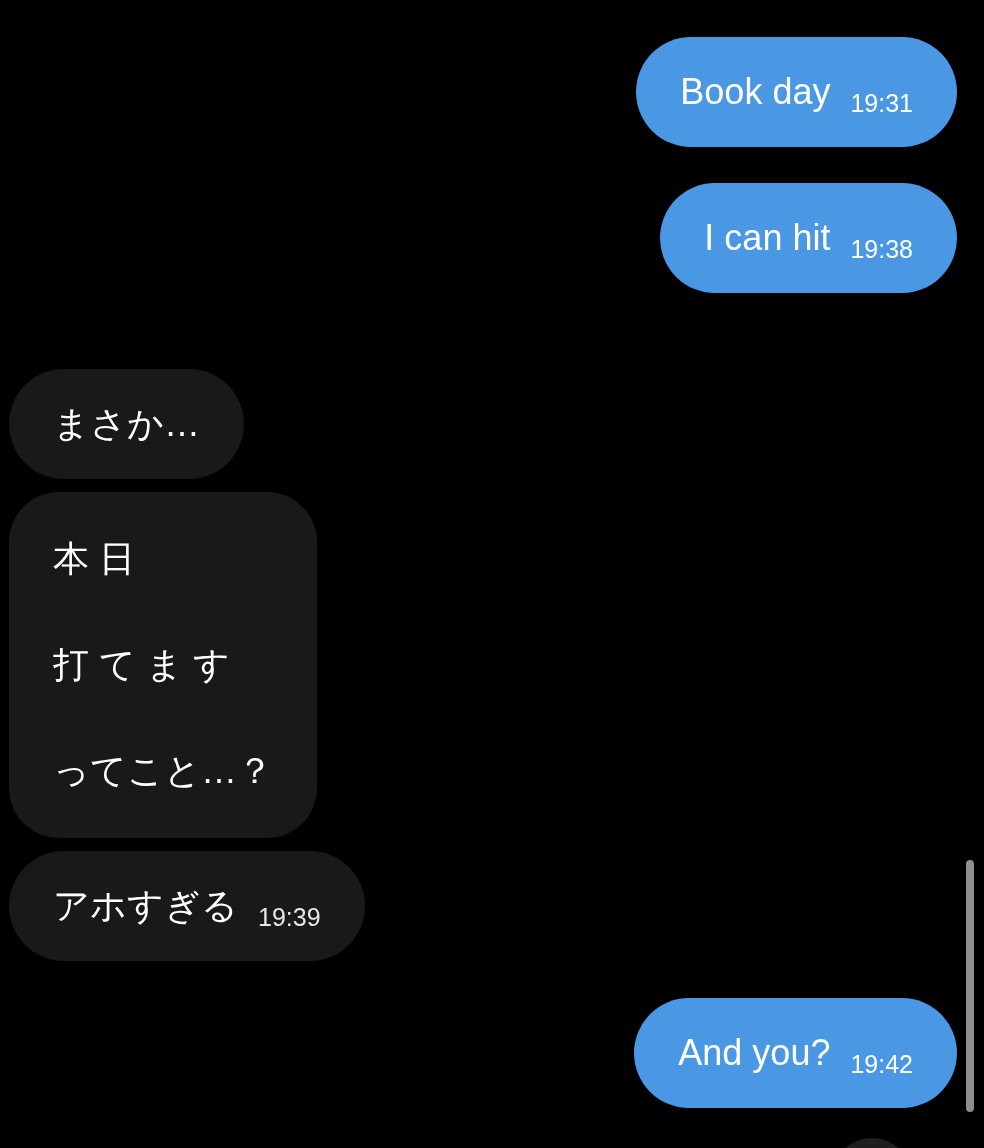  I want to click on message-text: アホすぎる, so click(145, 906).